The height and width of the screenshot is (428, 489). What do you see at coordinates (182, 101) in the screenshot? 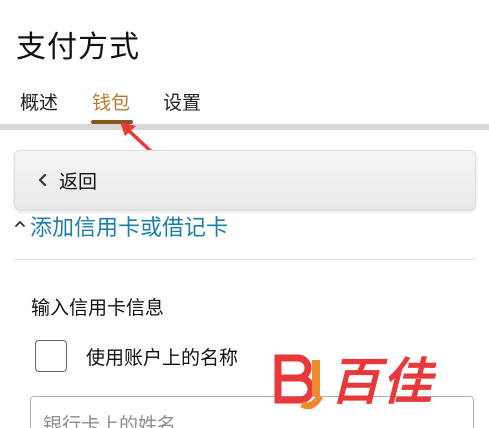
I see `tab-settings: 设置` at bounding box center [182, 101].